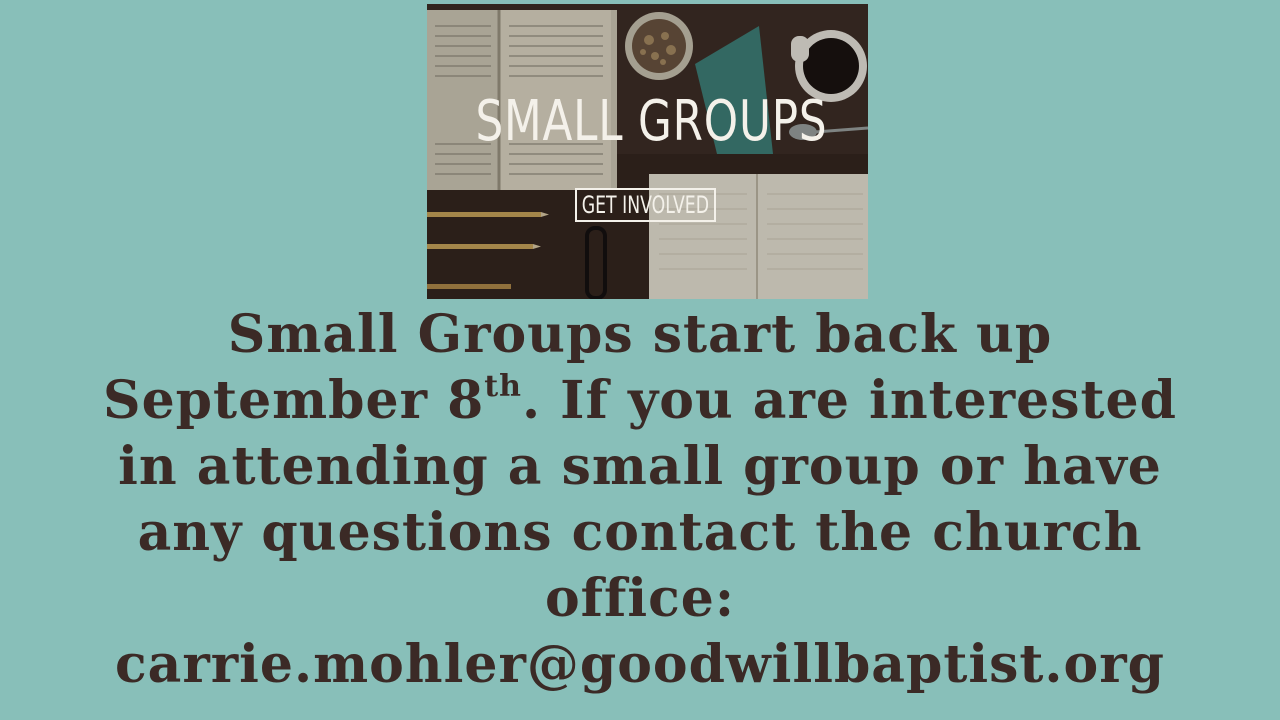  Describe the element at coordinates (640, 598) in the screenshot. I see `announcement-line-5: office:` at that location.